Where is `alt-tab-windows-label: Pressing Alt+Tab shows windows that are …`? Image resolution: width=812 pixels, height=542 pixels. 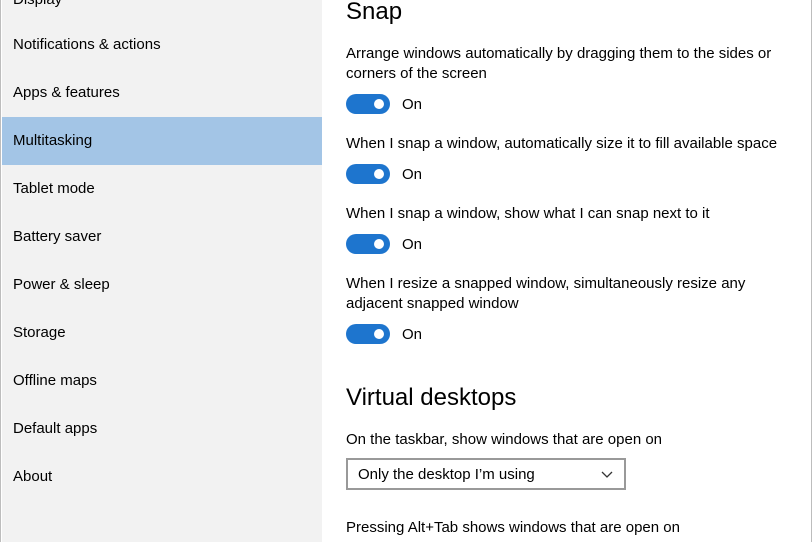
alt-tab-windows-label: Pressing Alt+Tab shows windows that are … is located at coordinates (513, 527).